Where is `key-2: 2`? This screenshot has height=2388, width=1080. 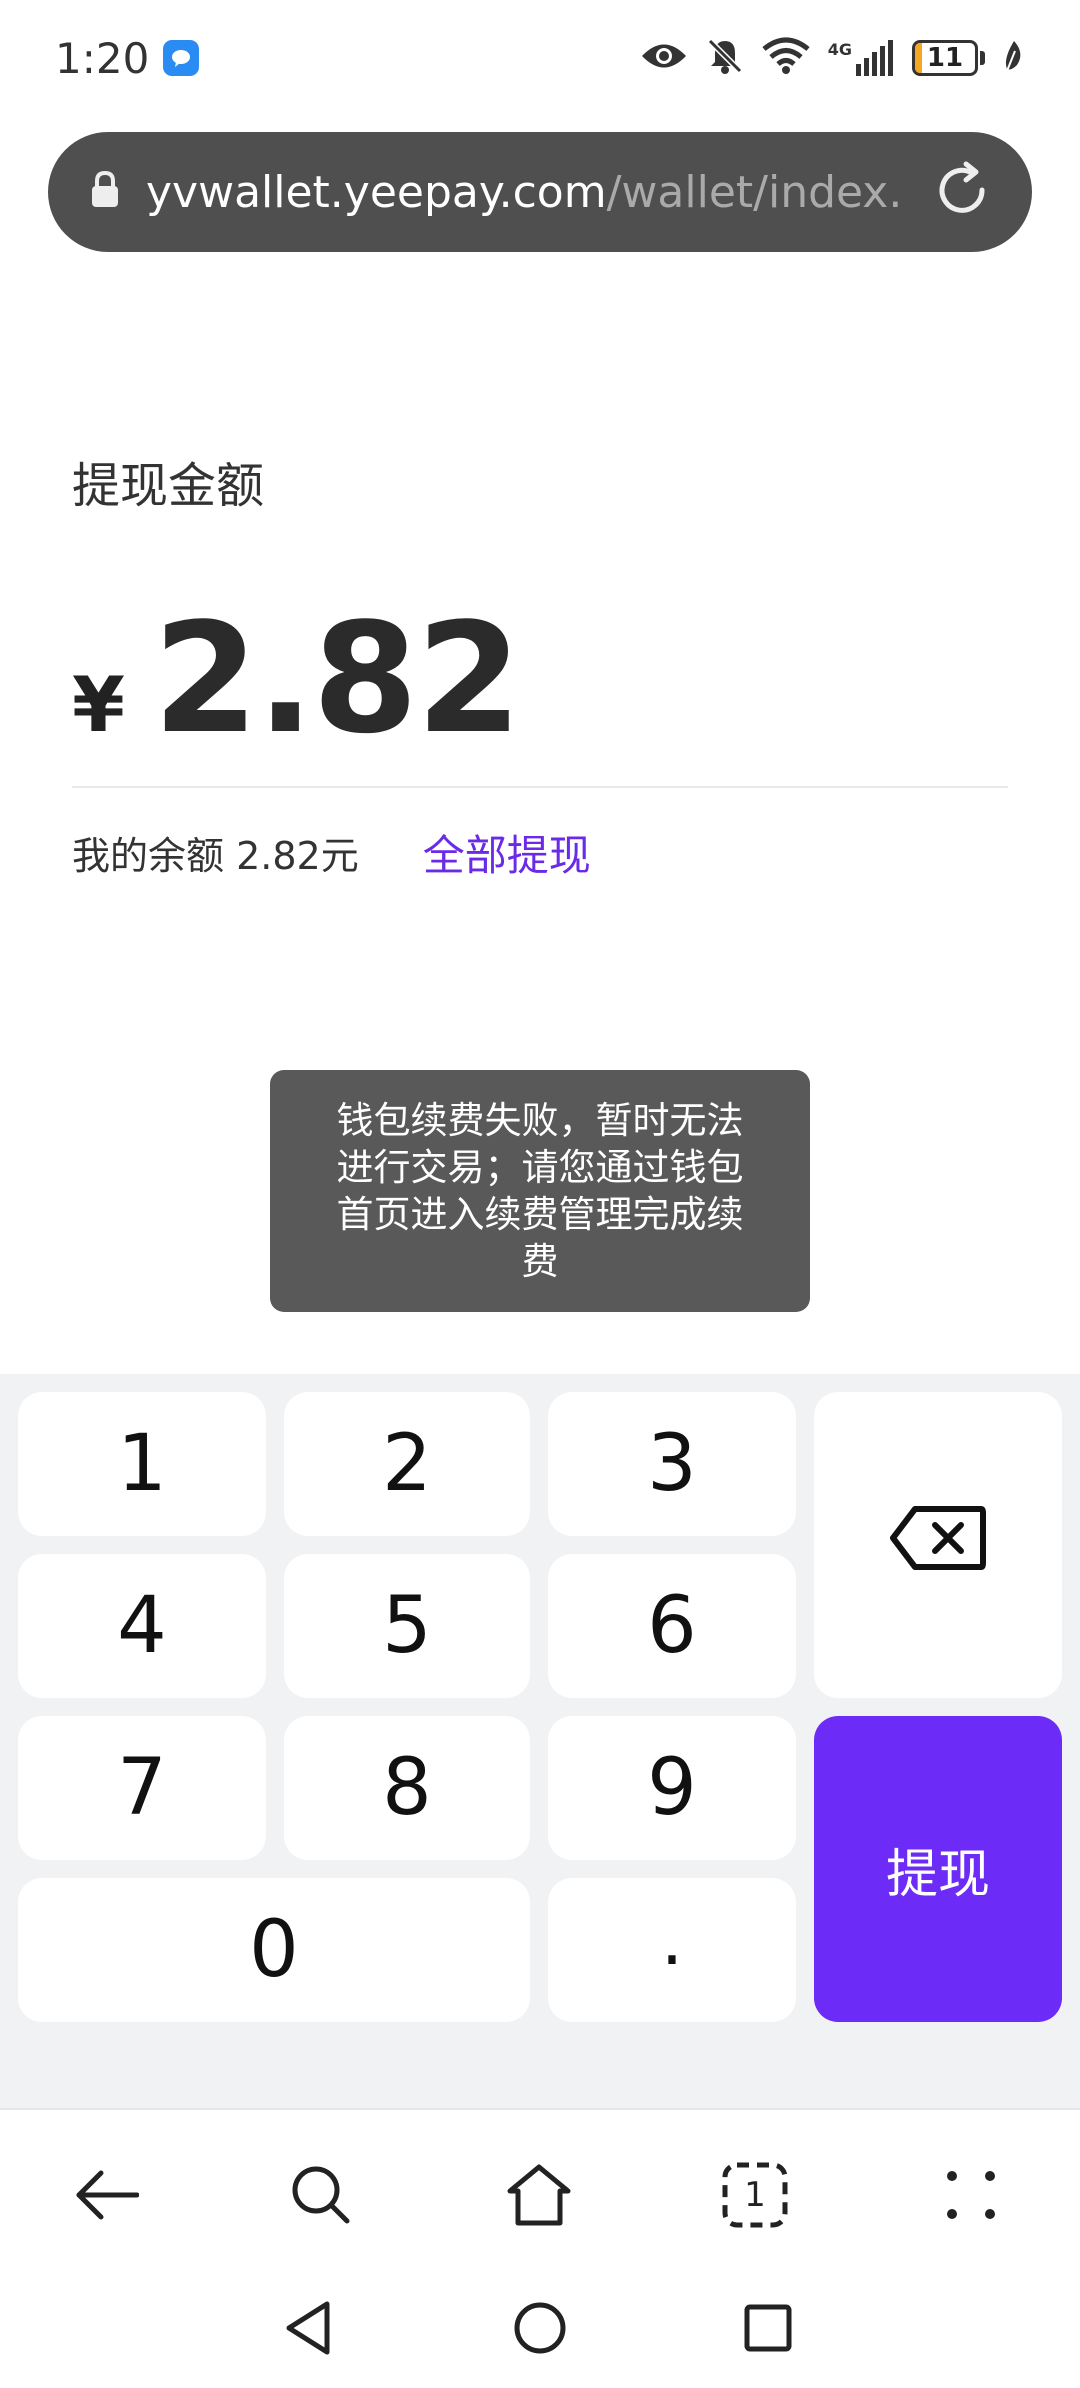
key-2: 2 is located at coordinates (407, 1464).